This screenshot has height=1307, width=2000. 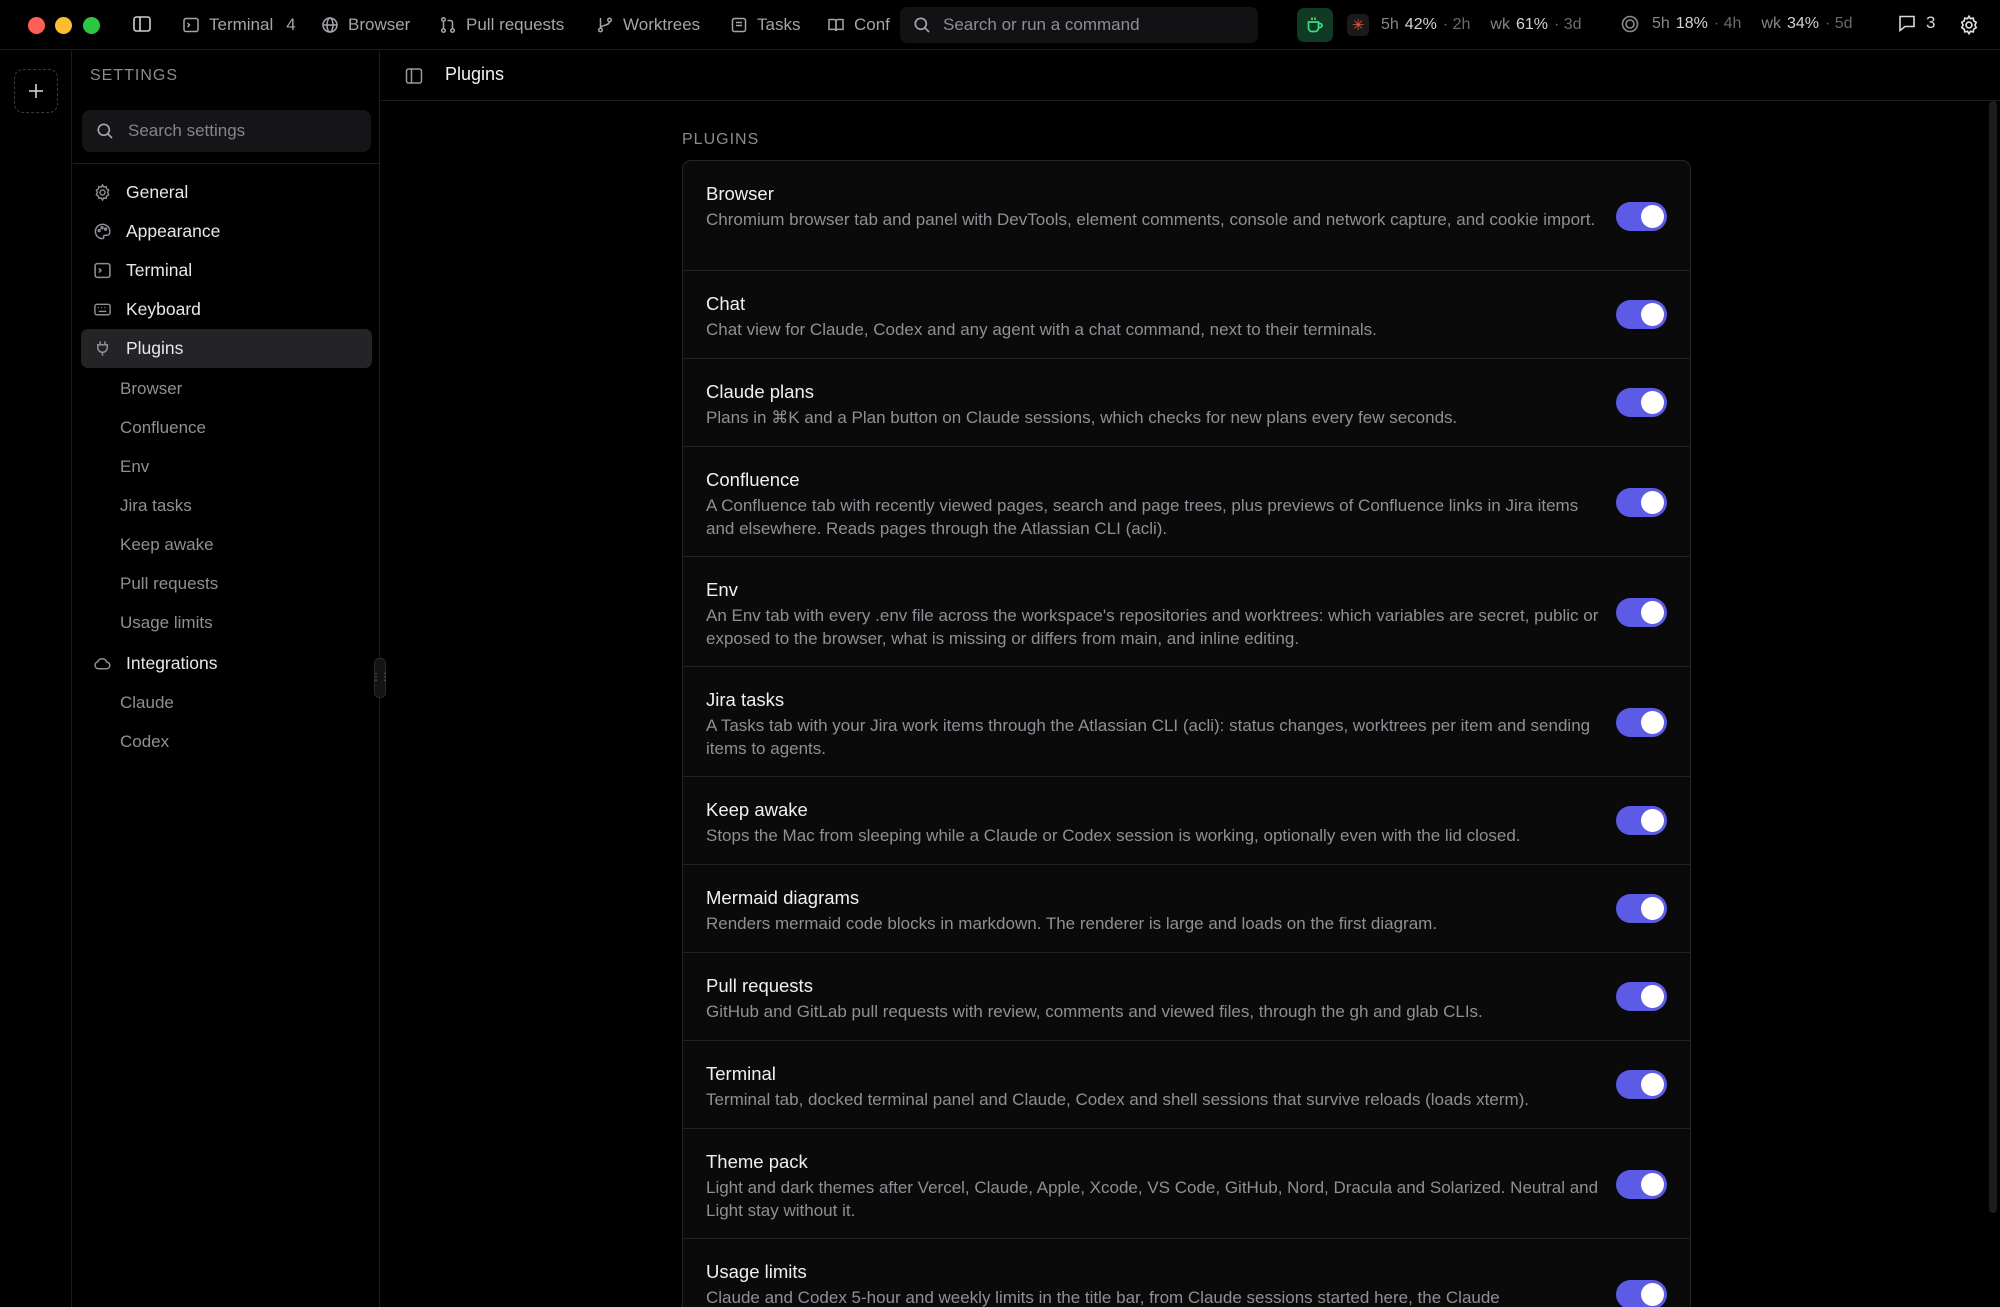 What do you see at coordinates (501, 25) in the screenshot?
I see `tab-pull-requests: Pull requests` at bounding box center [501, 25].